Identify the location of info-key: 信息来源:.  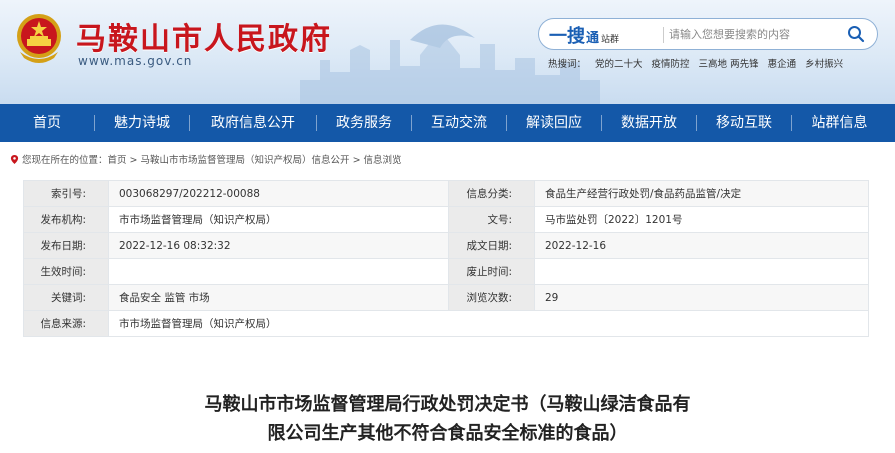
(66, 323).